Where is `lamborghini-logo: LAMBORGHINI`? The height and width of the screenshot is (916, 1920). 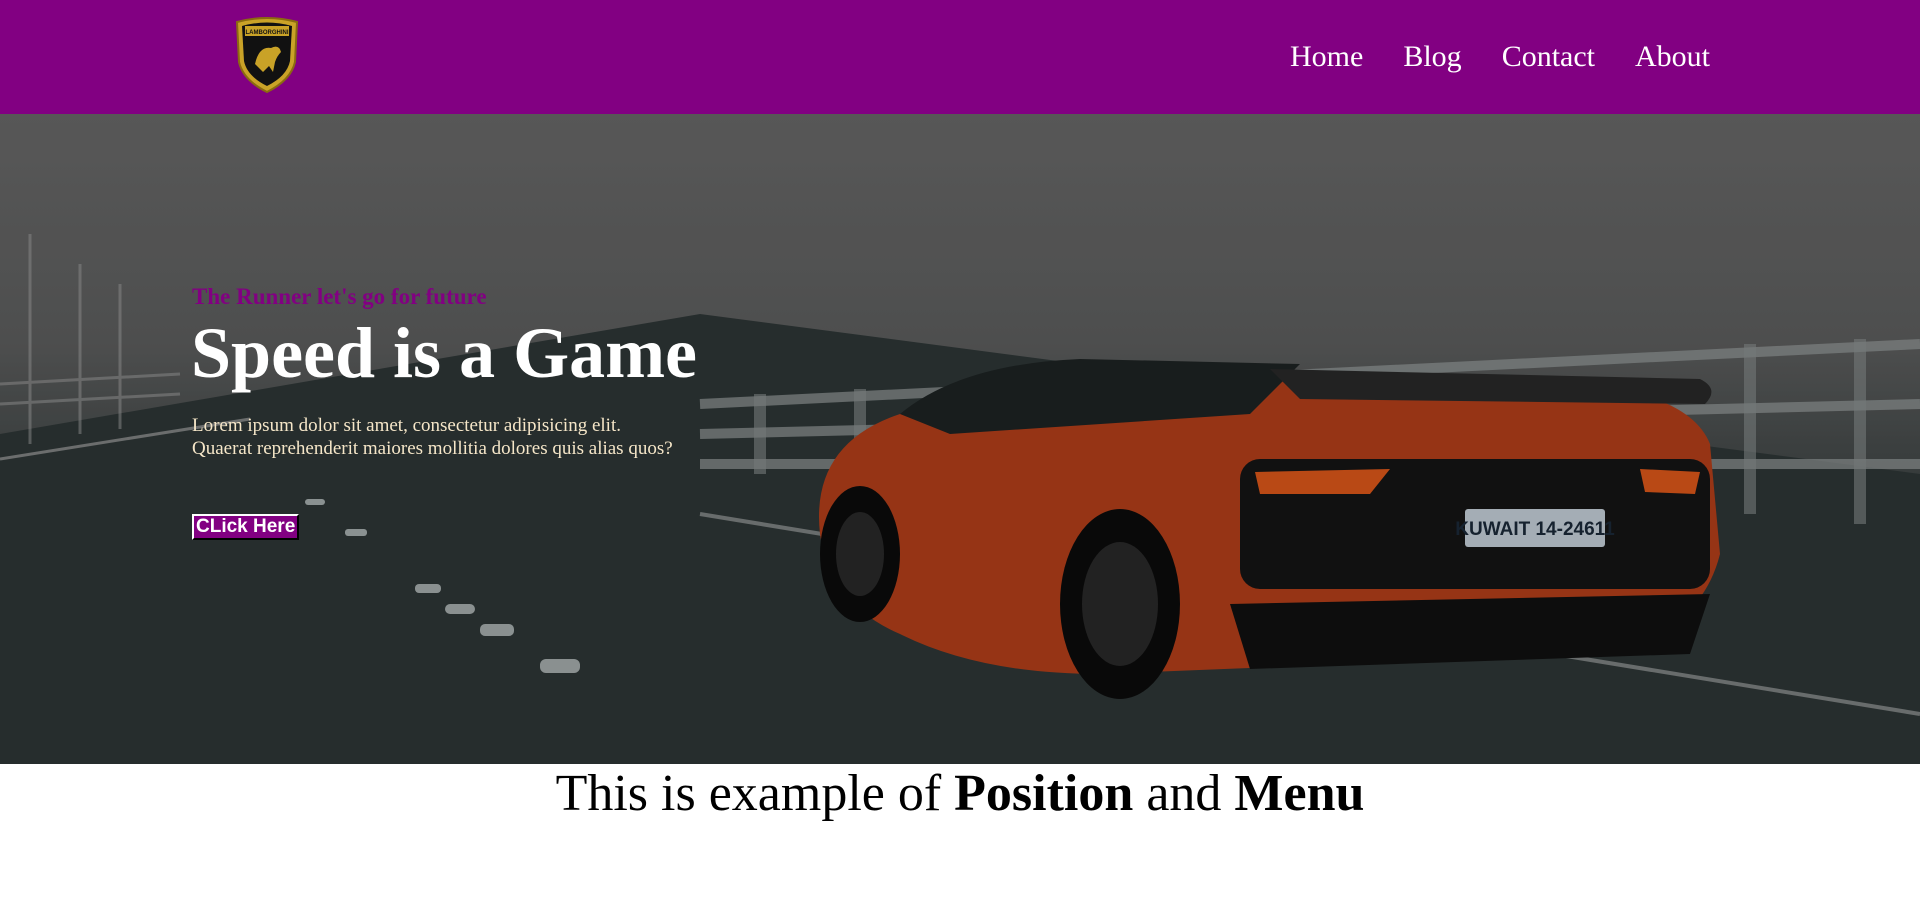
lamborghini-logo: LAMBORGHINI is located at coordinates (267, 55).